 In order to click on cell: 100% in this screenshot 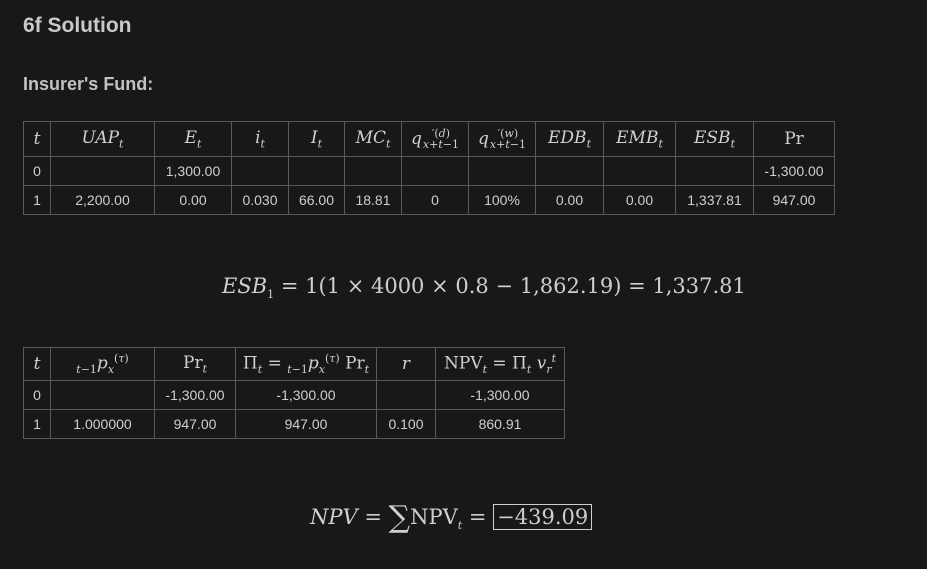, I will do `click(502, 200)`.